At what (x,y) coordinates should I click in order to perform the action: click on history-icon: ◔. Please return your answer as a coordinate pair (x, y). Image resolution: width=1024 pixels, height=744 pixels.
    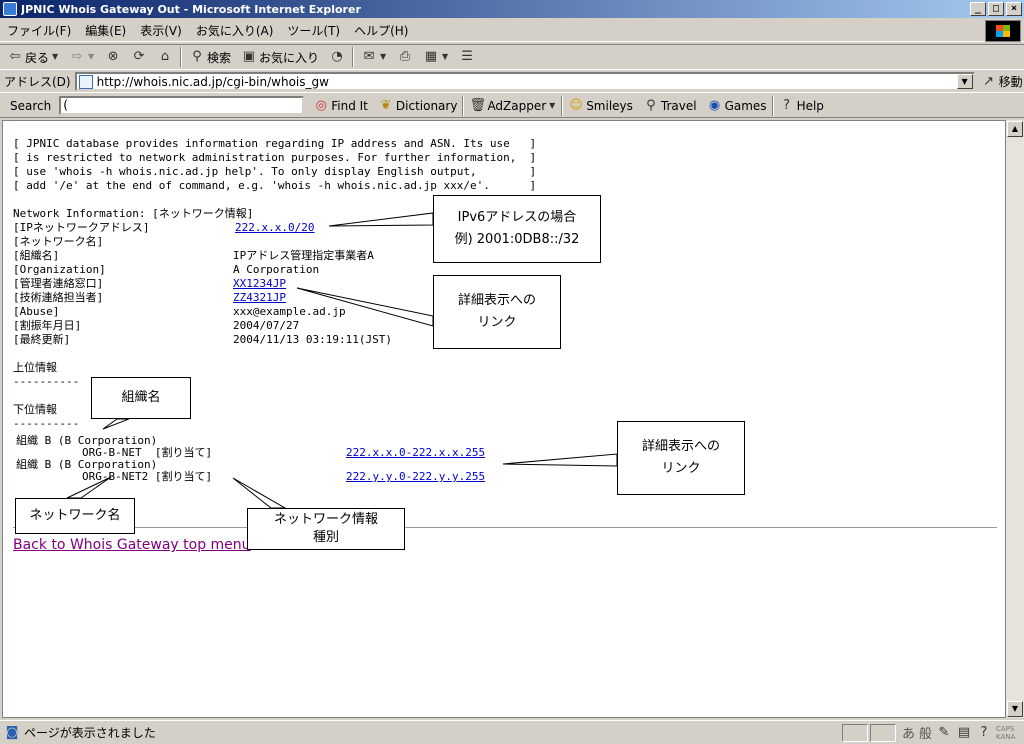
    Looking at the image, I should click on (337, 56).